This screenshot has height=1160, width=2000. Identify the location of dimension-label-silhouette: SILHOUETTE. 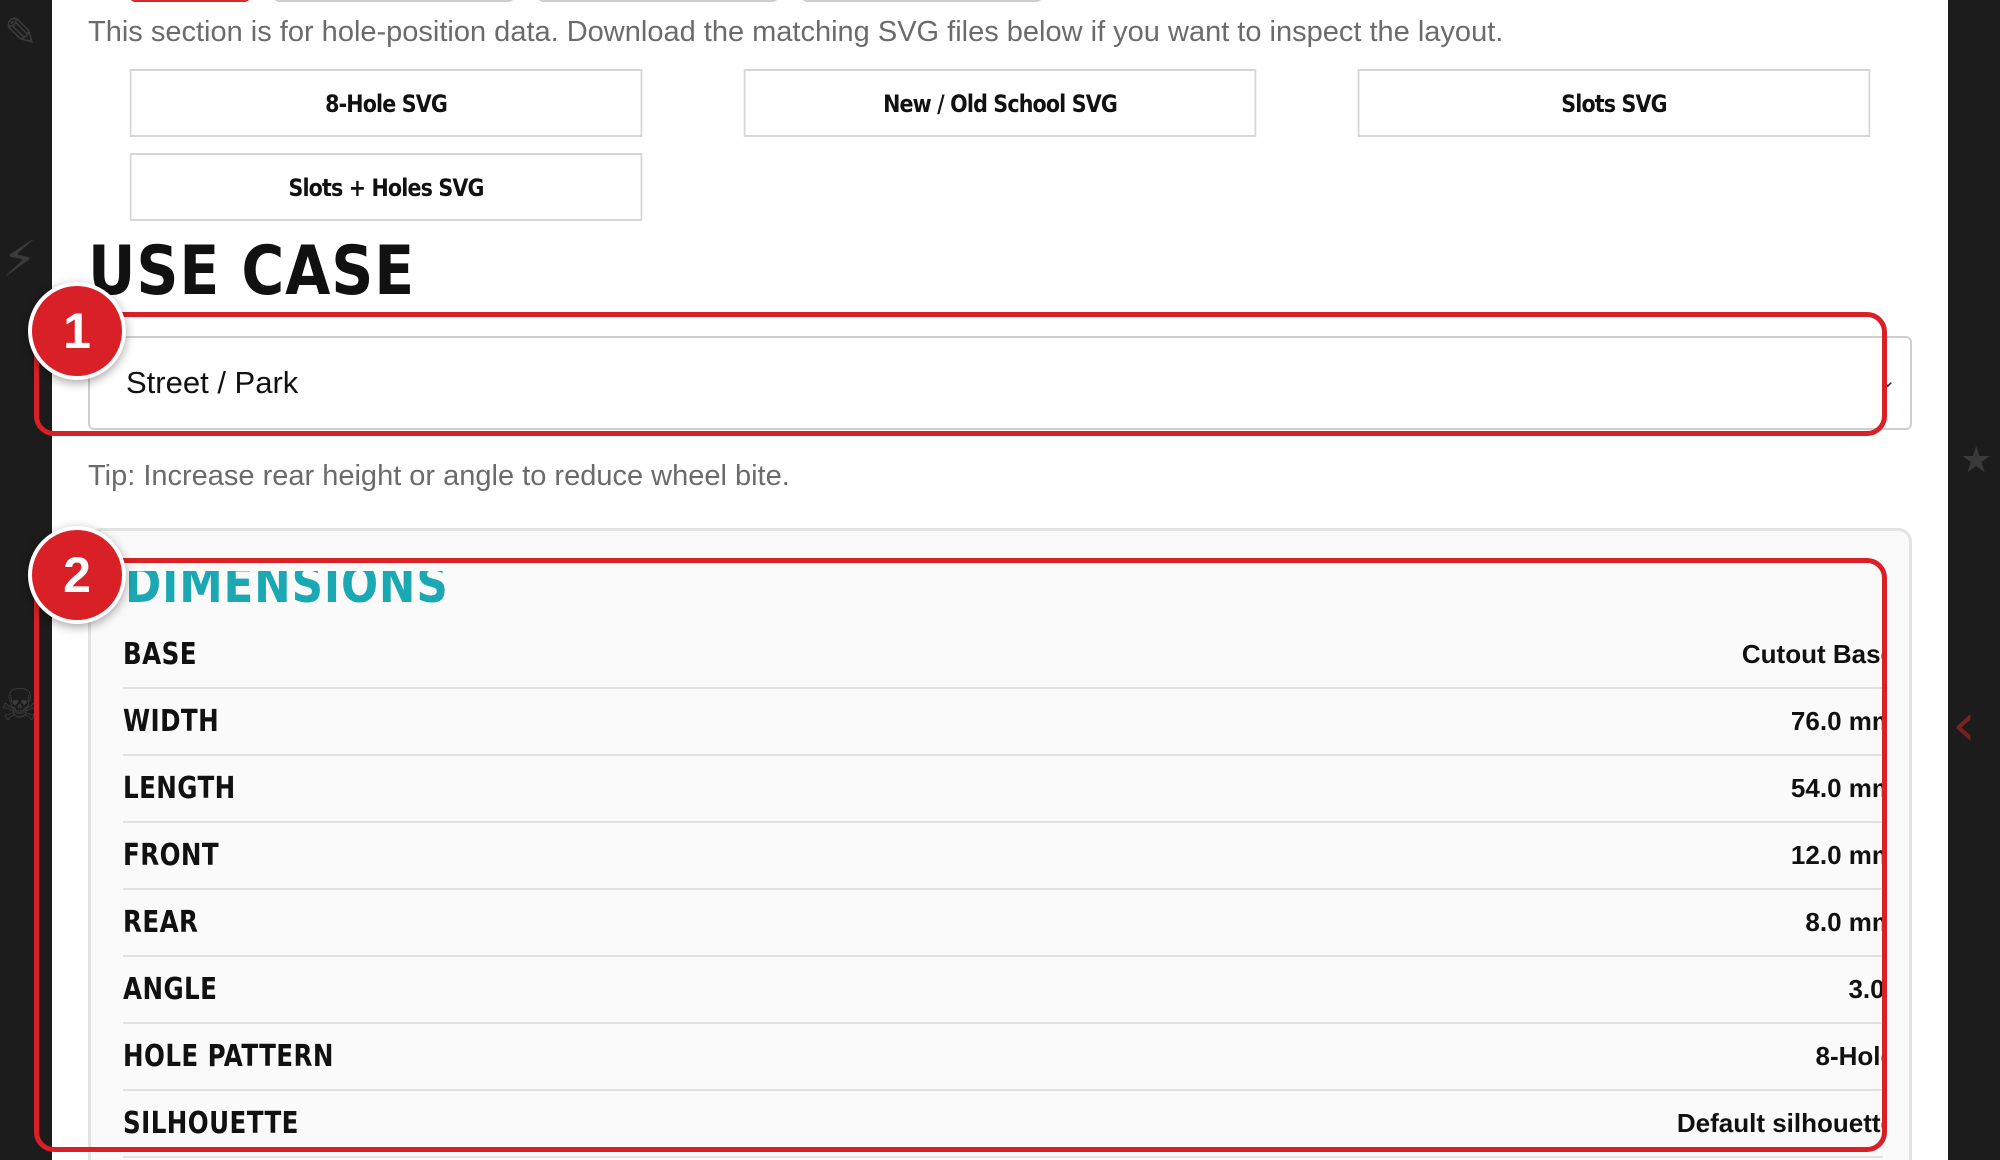
(211, 1123).